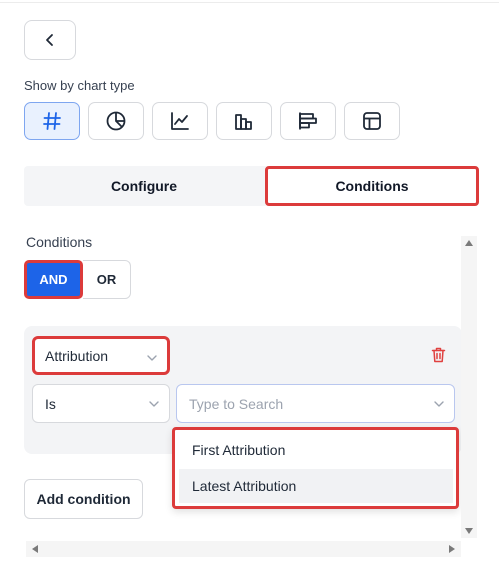  I want to click on pie-chart-icon, so click(116, 121).